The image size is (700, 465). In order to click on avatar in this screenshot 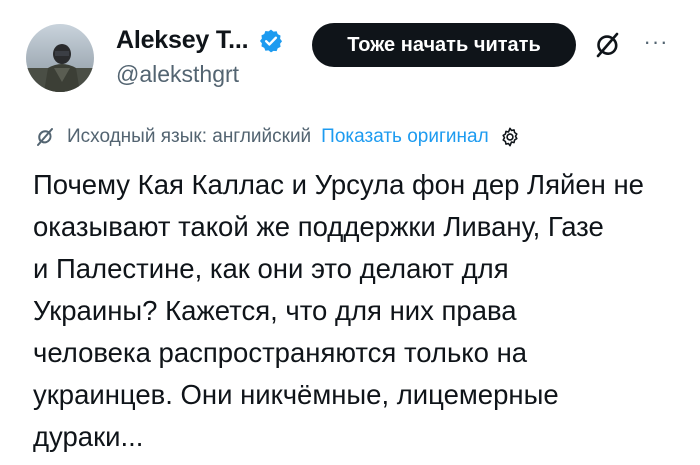, I will do `click(60, 58)`.